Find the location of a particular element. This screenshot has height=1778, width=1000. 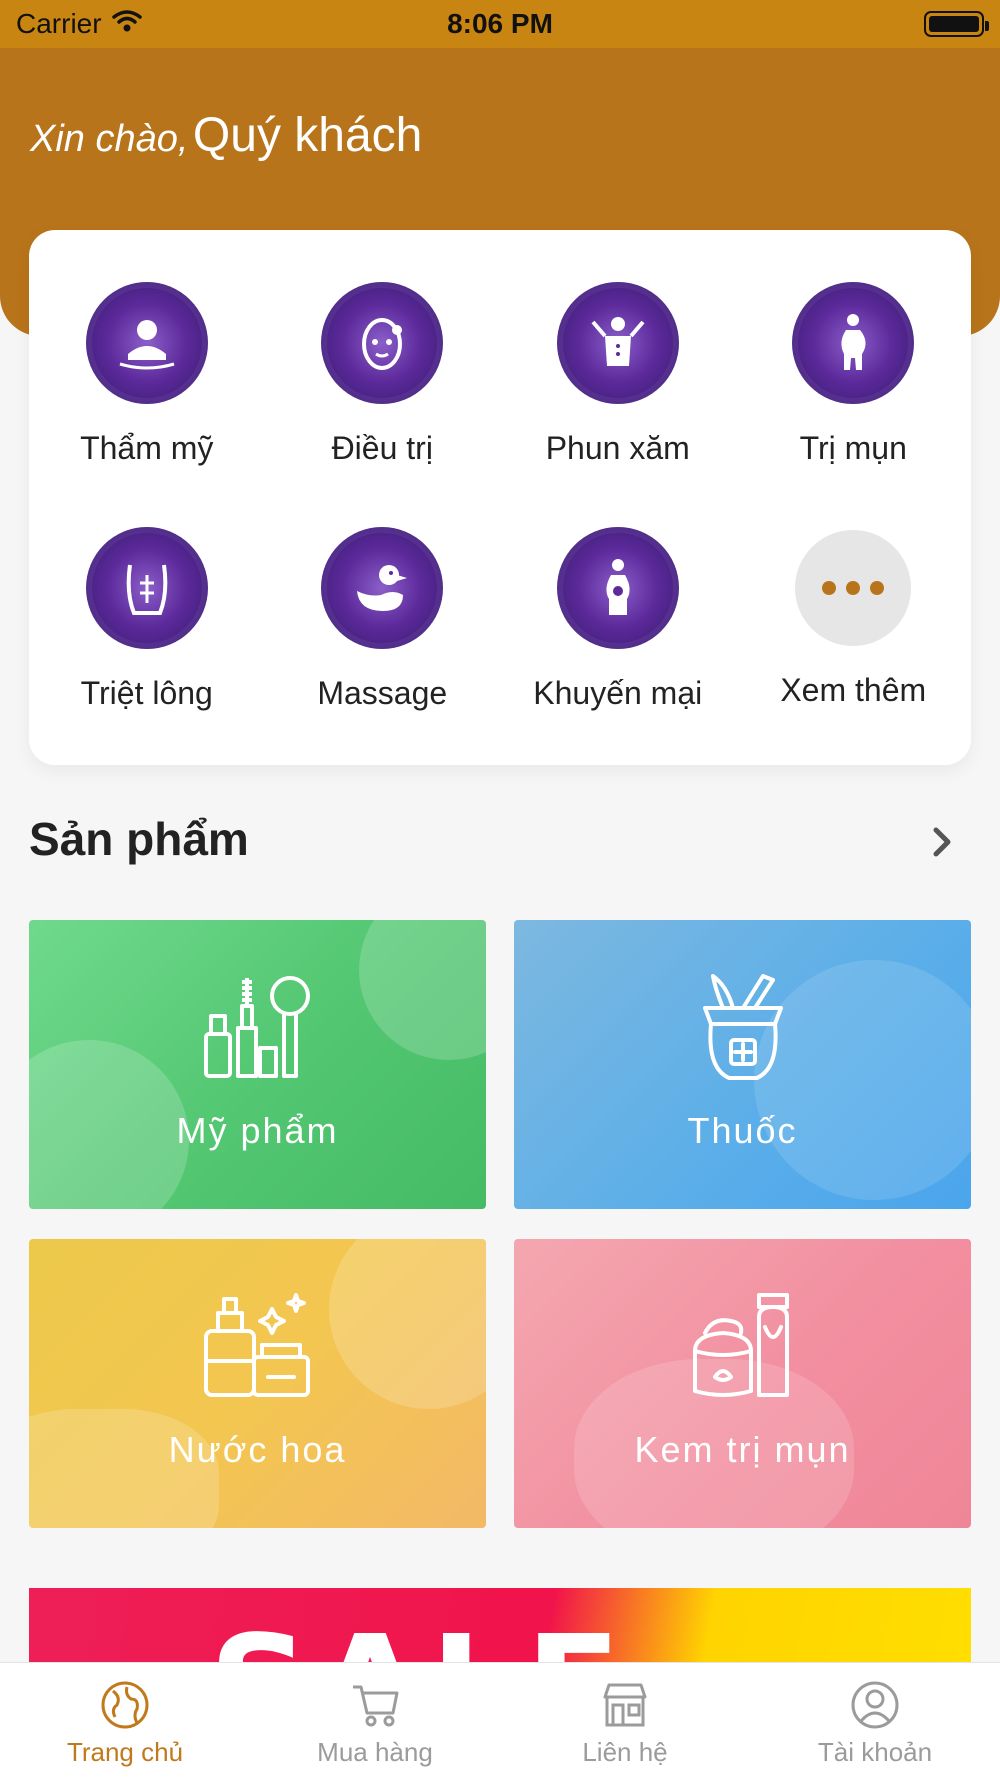

chevron-right-icon is located at coordinates (942, 842).